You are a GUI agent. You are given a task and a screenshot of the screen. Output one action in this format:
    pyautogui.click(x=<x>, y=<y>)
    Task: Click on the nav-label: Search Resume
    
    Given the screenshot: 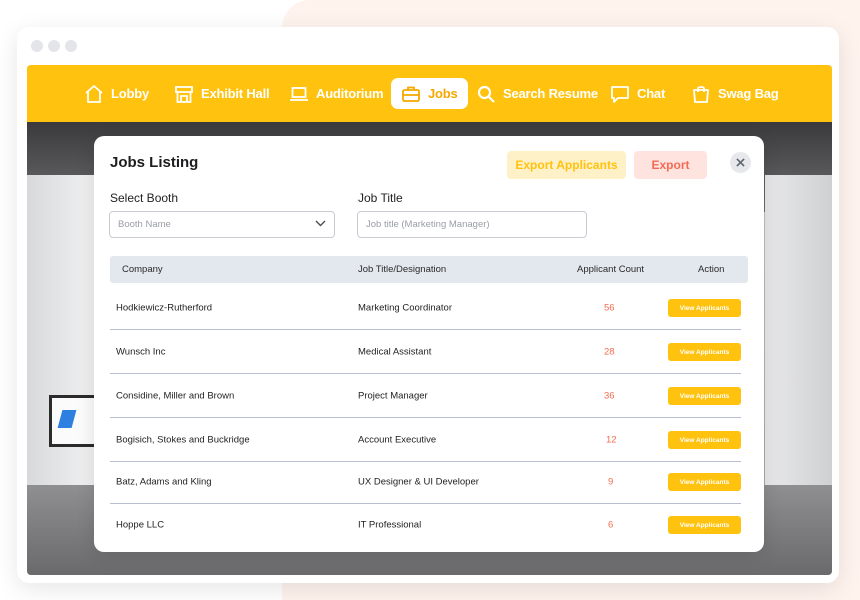 What is the action you would take?
    pyautogui.click(x=550, y=93)
    